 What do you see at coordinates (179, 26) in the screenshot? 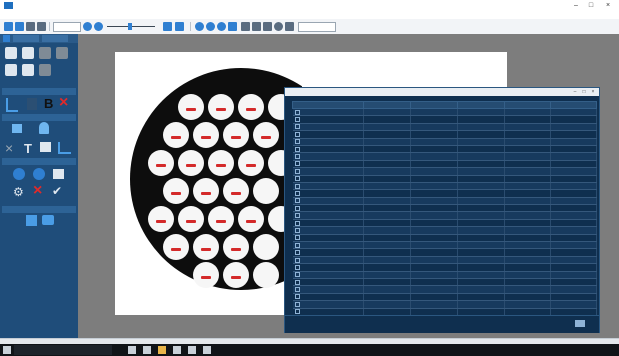
I see `image-icon` at bounding box center [179, 26].